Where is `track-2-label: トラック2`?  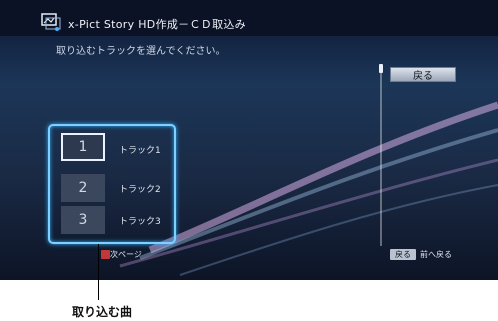 track-2-label: トラック2 is located at coordinates (140, 190).